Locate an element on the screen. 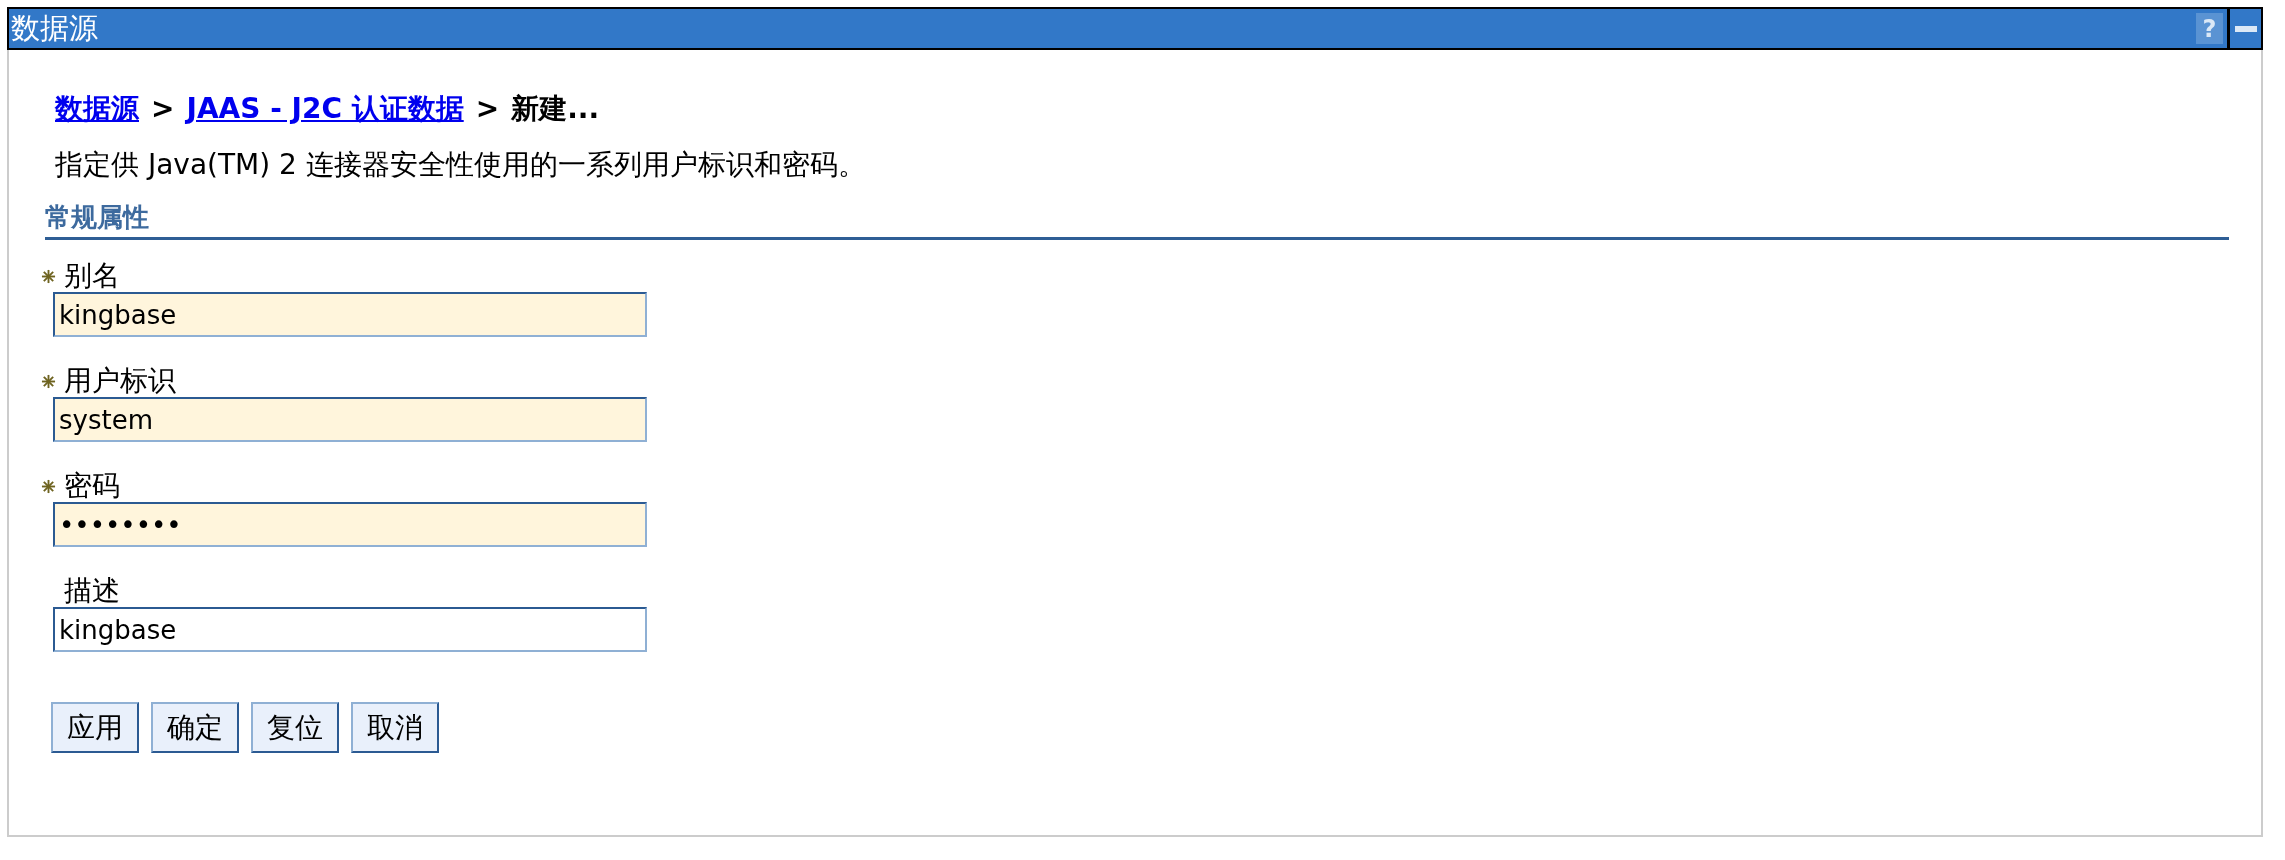 The image size is (2285, 860). form-button: 应用 is located at coordinates (95, 727).